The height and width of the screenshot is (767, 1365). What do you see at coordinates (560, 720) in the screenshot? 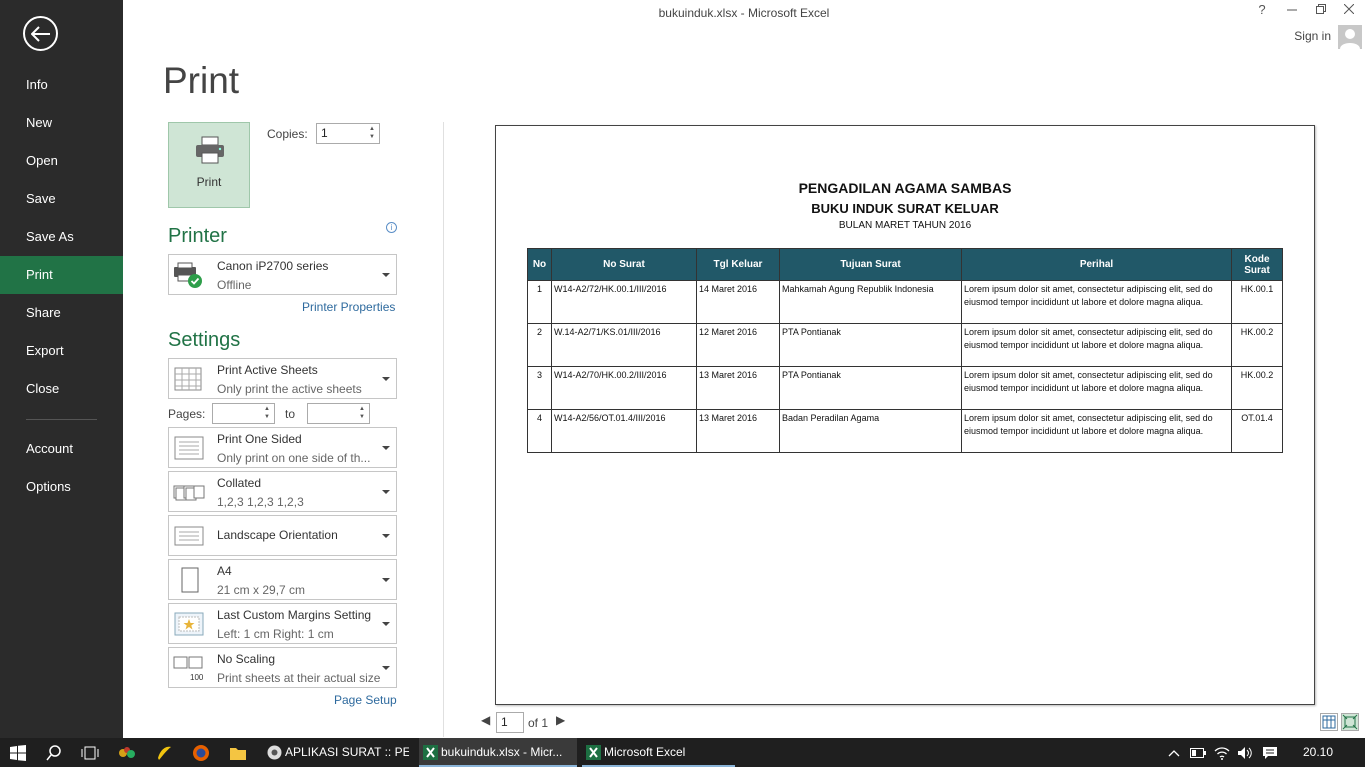
I see `next-page-icon: ▶` at bounding box center [560, 720].